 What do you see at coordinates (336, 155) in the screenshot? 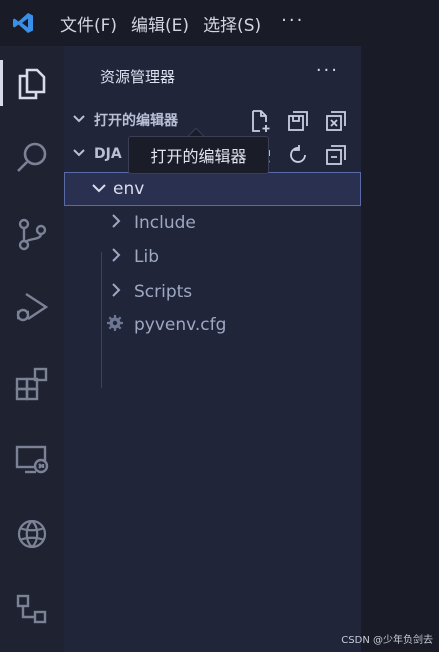
I see `collapse-all-icon` at bounding box center [336, 155].